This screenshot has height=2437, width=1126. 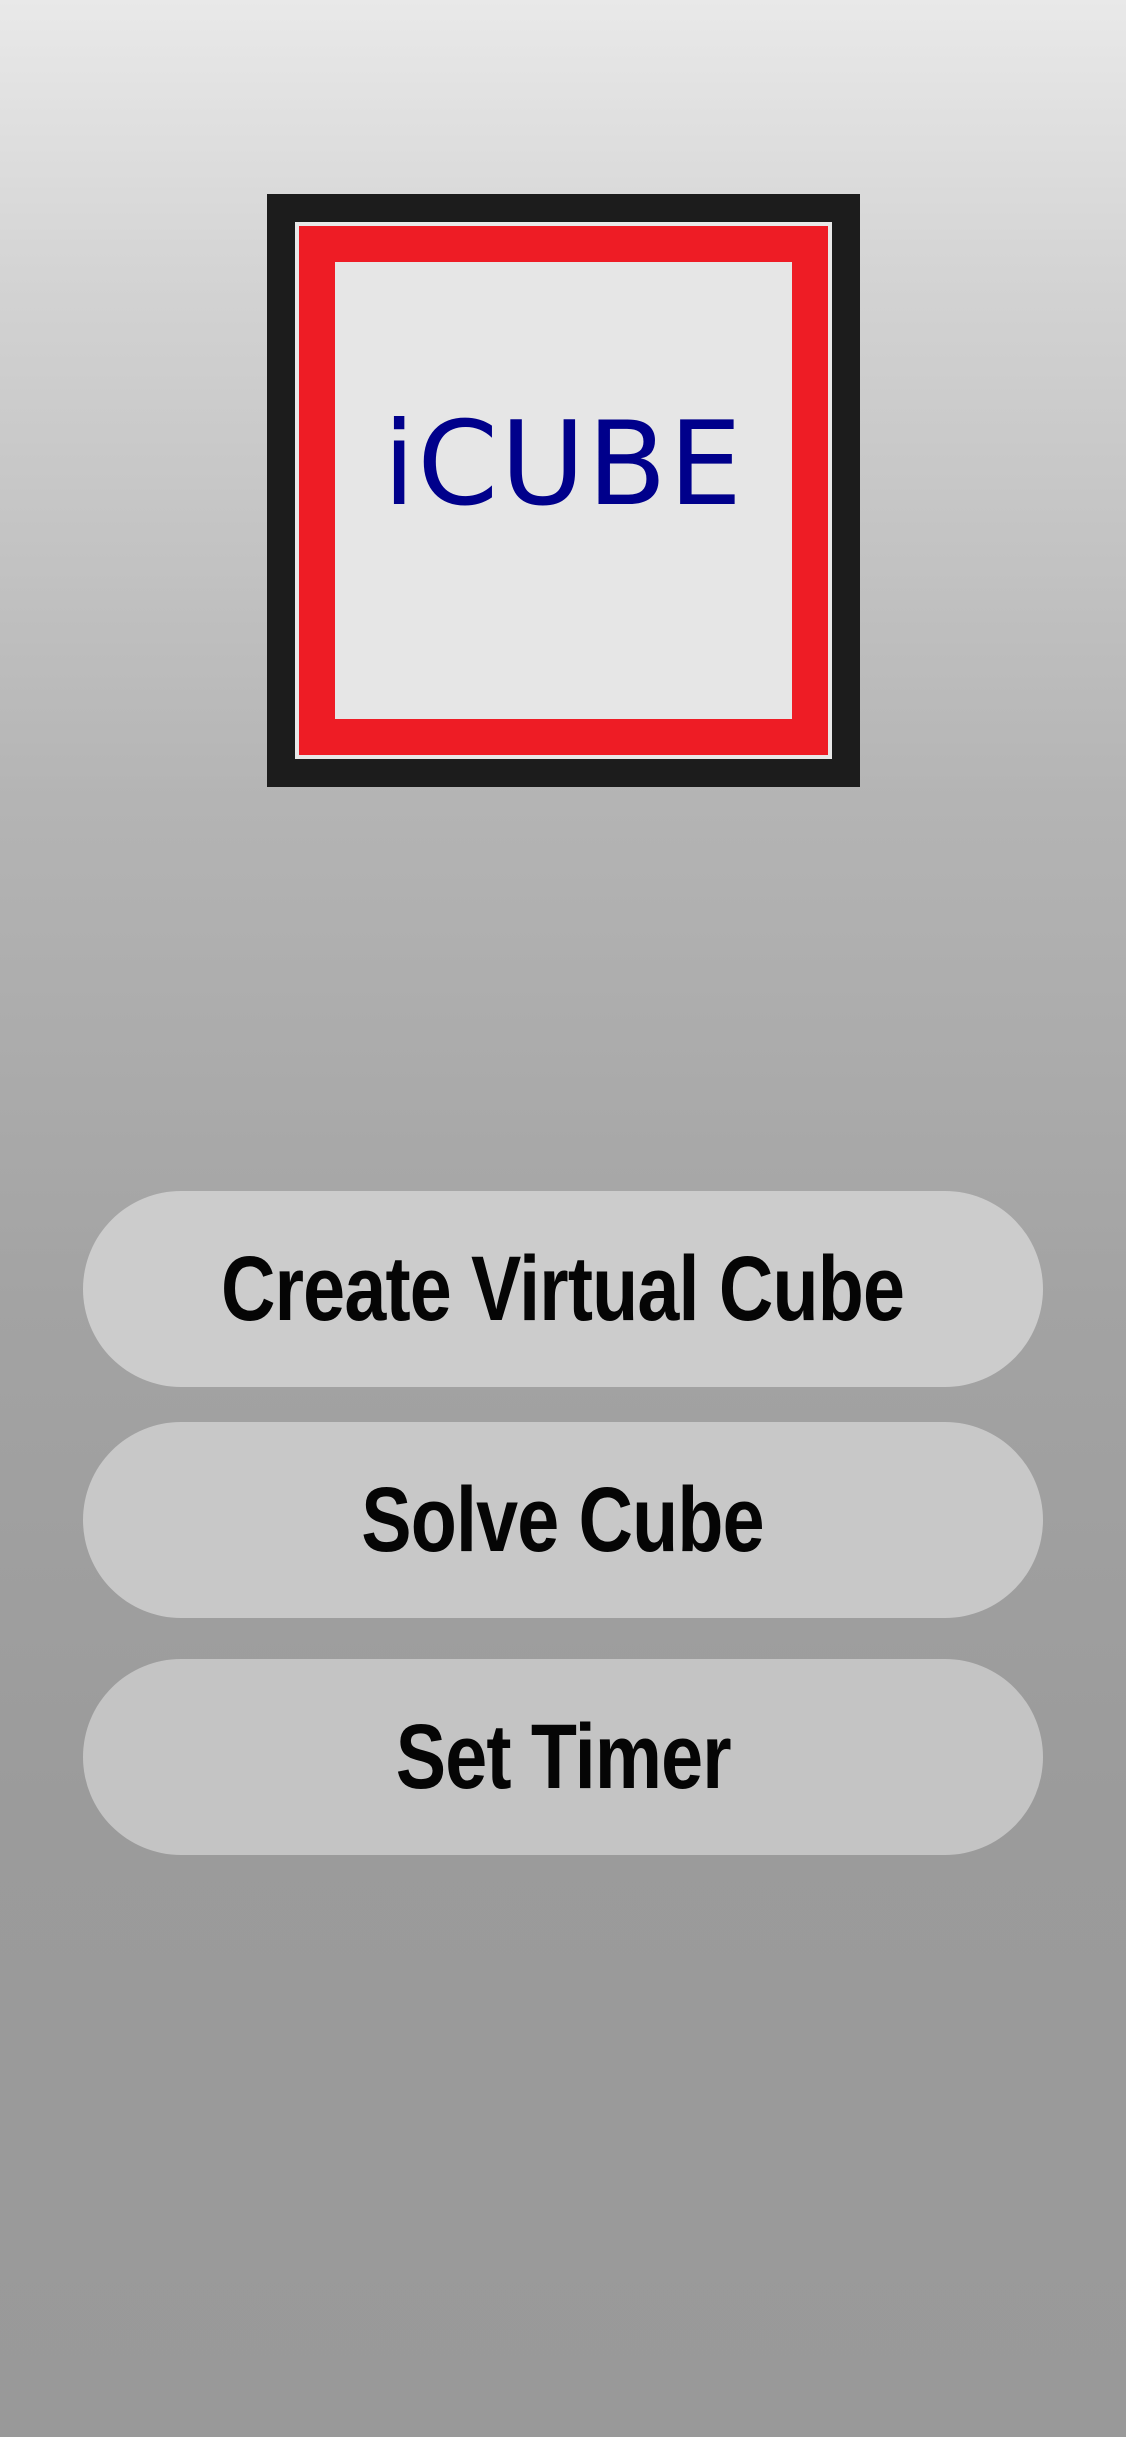 I want to click on app-logo: iCUBE, so click(x=563, y=490).